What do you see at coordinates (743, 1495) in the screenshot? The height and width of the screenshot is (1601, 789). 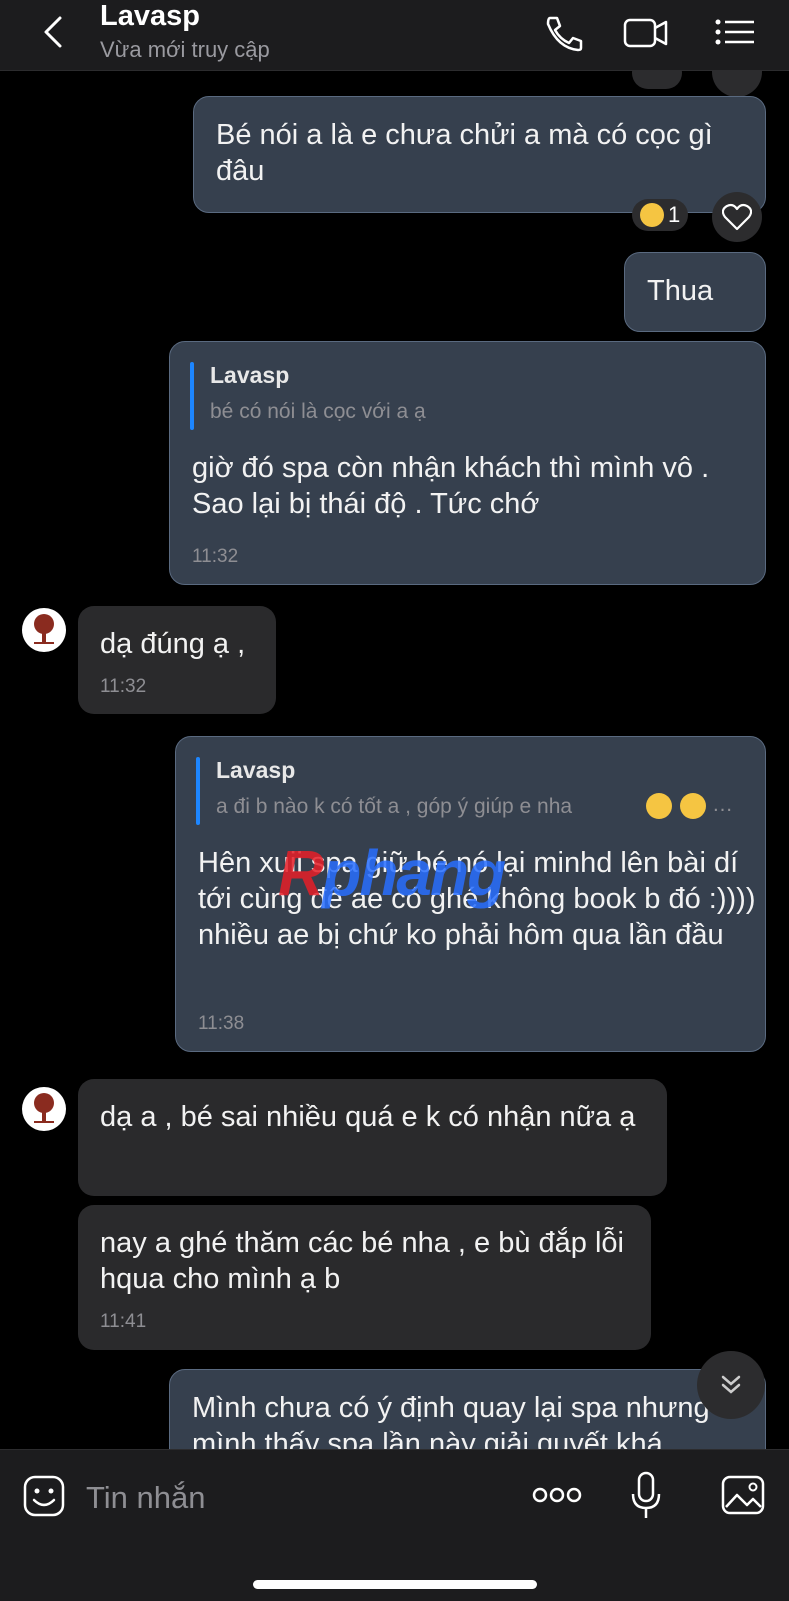 I see `image-gallery-icon` at bounding box center [743, 1495].